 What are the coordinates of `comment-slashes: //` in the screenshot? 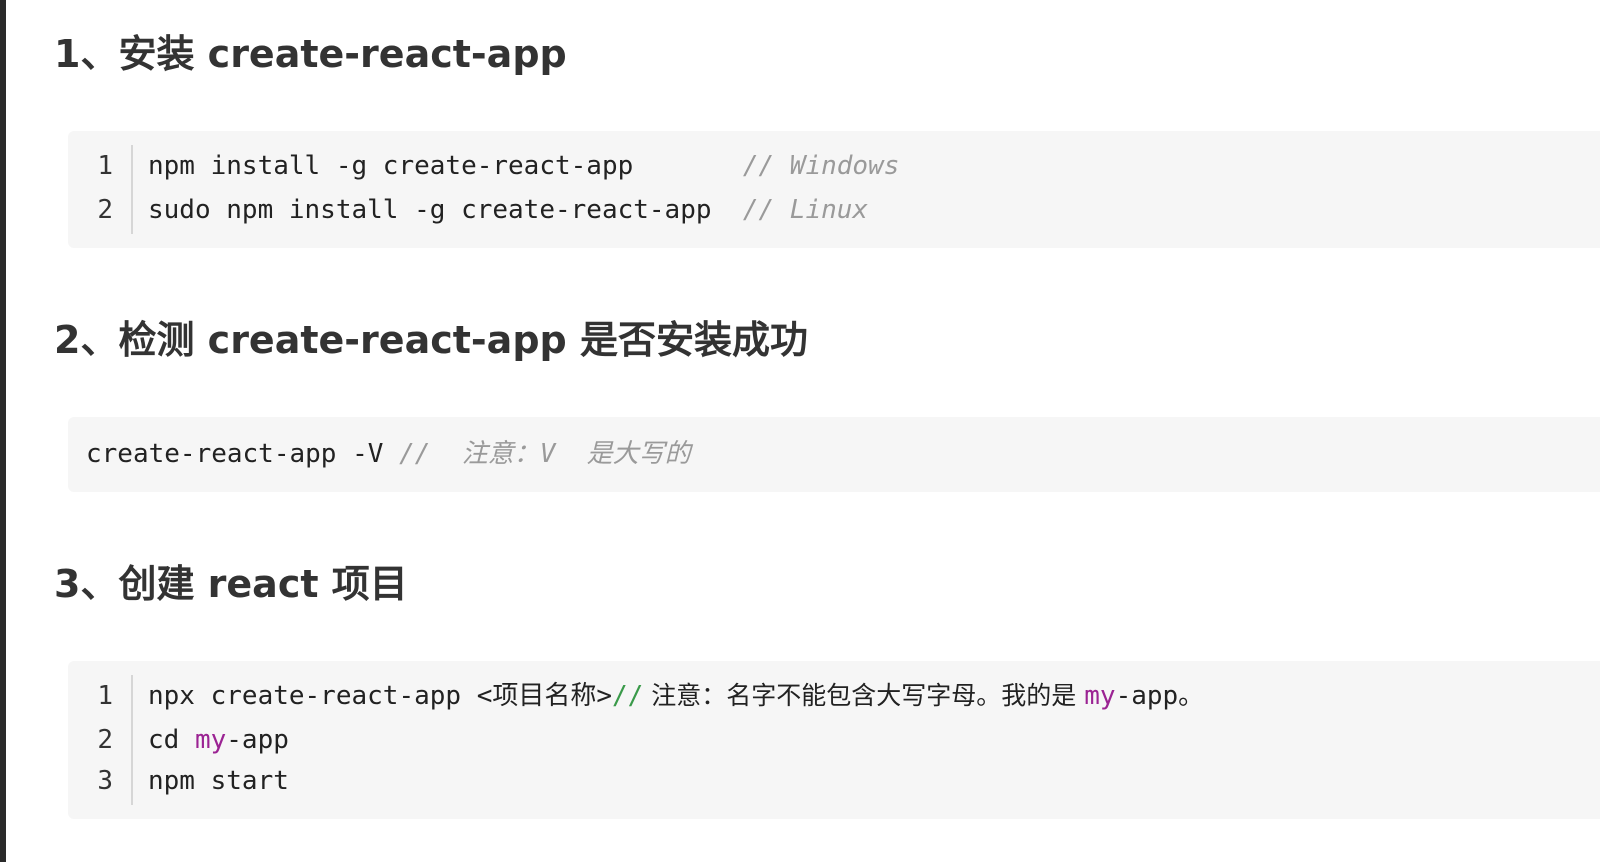 It's located at (628, 696).